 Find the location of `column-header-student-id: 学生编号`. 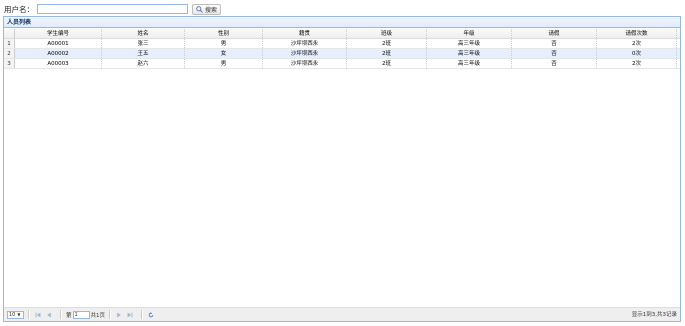

column-header-student-id: 学生编号 is located at coordinates (58, 33).